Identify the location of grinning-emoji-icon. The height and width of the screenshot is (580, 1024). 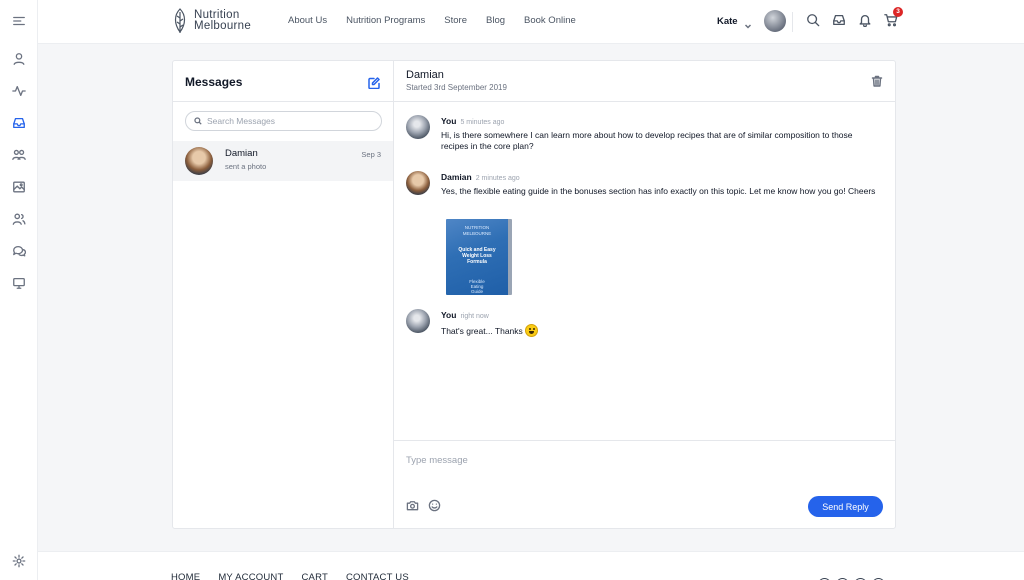
(531, 330).